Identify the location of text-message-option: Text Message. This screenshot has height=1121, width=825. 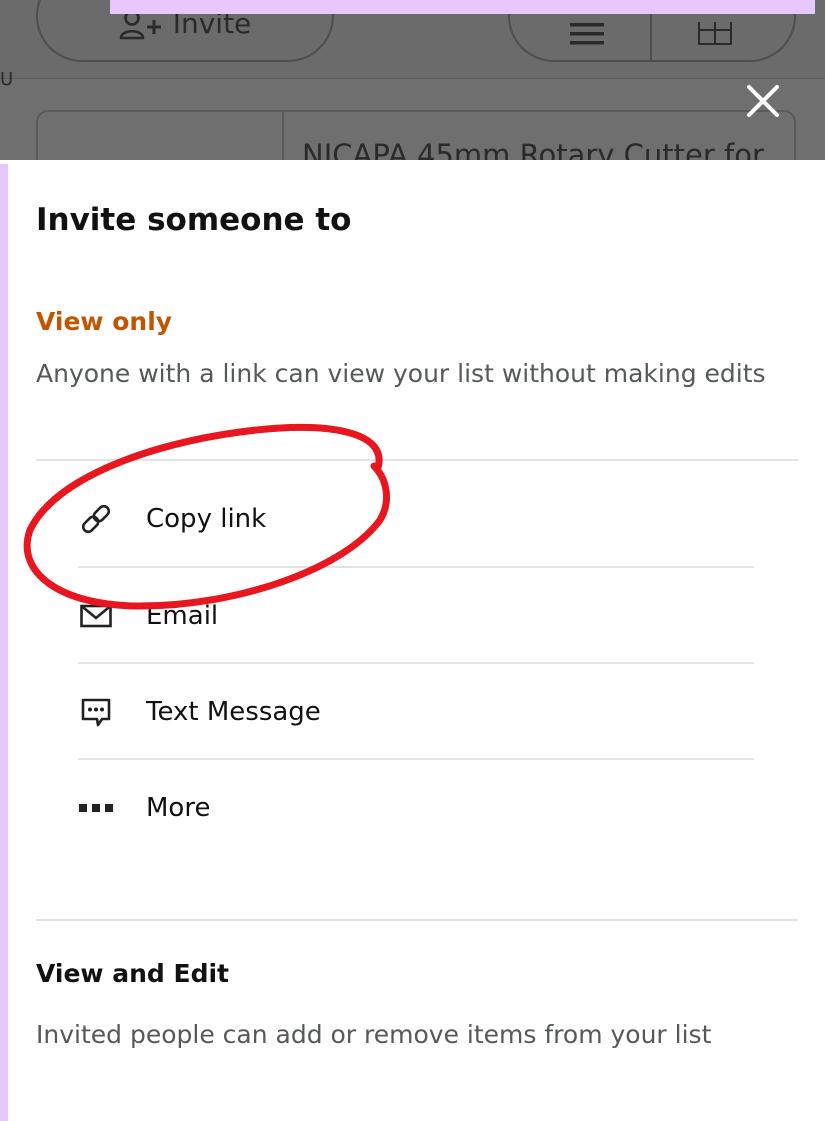
(416, 712).